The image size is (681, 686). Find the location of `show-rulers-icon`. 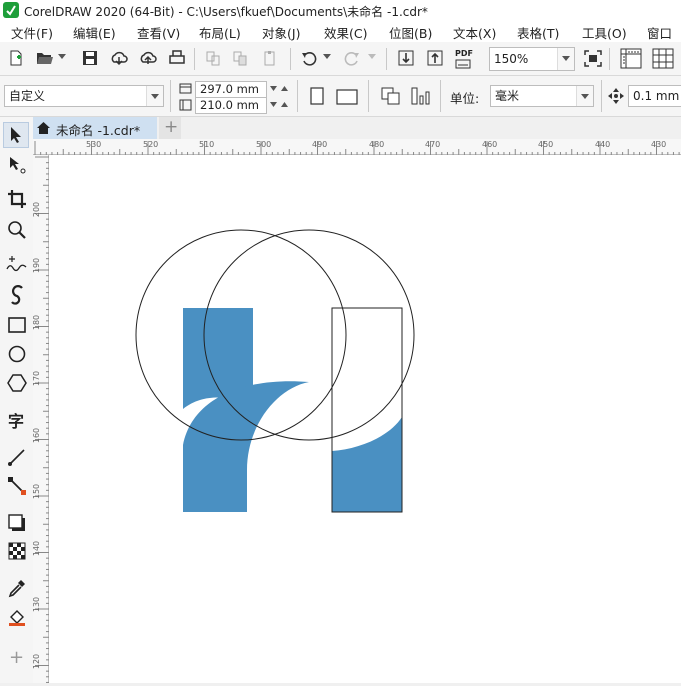

show-rulers-icon is located at coordinates (631, 58).